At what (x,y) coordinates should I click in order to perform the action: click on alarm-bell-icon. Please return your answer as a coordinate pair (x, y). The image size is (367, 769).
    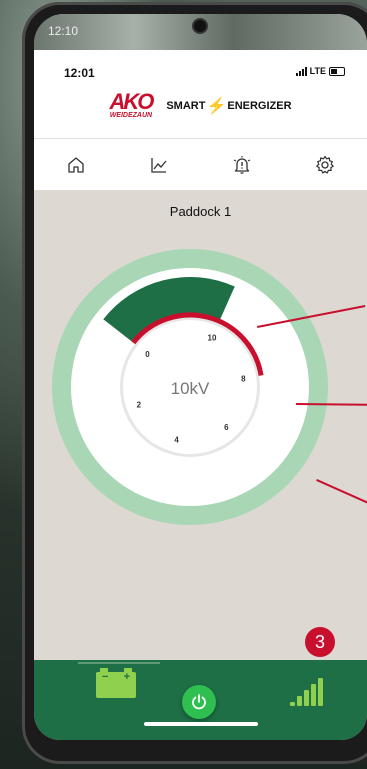
    Looking at the image, I should click on (242, 165).